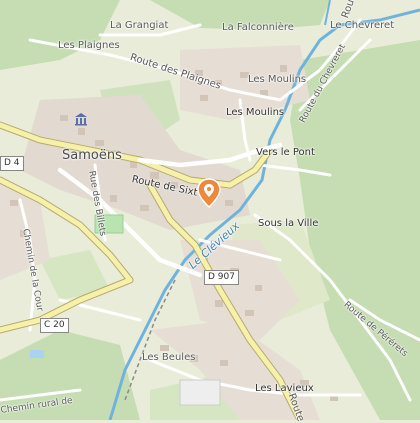 This screenshot has width=420, height=423. Describe the element at coordinates (200, 392) in the screenshot. I see `parking-lot` at that location.